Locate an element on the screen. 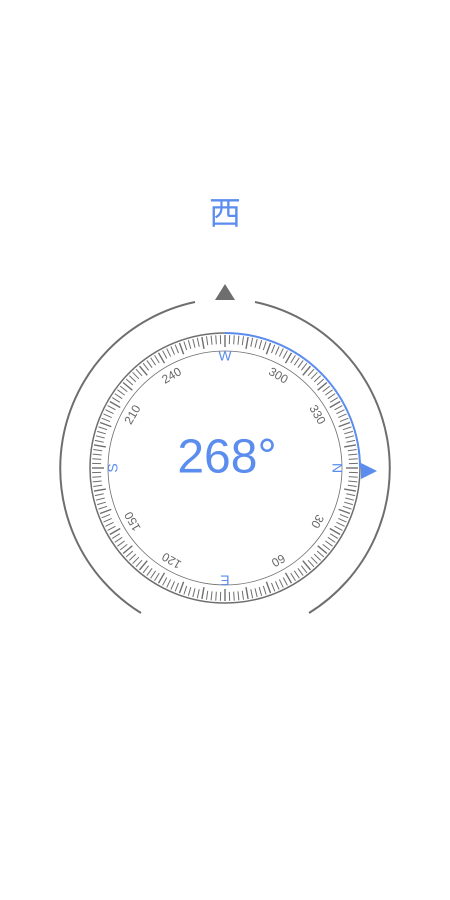 The width and height of the screenshot is (450, 900). degree-label: 240 is located at coordinates (171, 375).